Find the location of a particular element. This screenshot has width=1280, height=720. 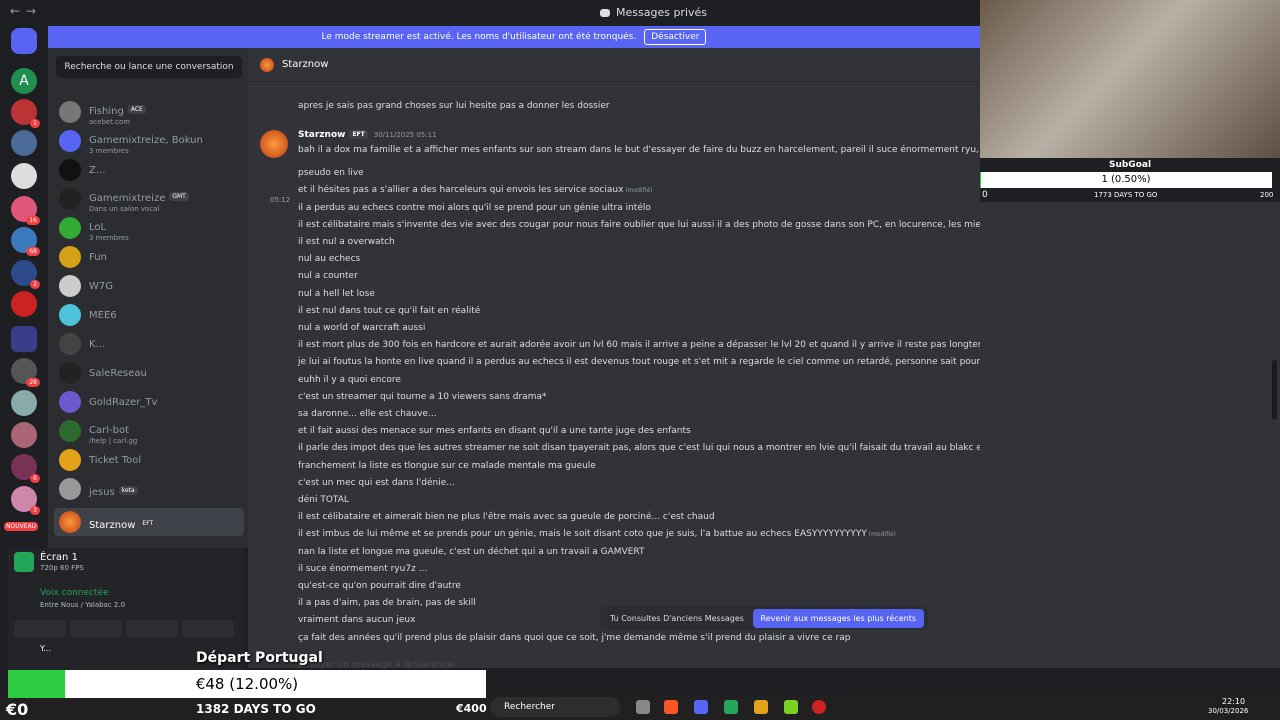

jump-to-present-button: Revenir aux messages les plus récents is located at coordinates (838, 618).